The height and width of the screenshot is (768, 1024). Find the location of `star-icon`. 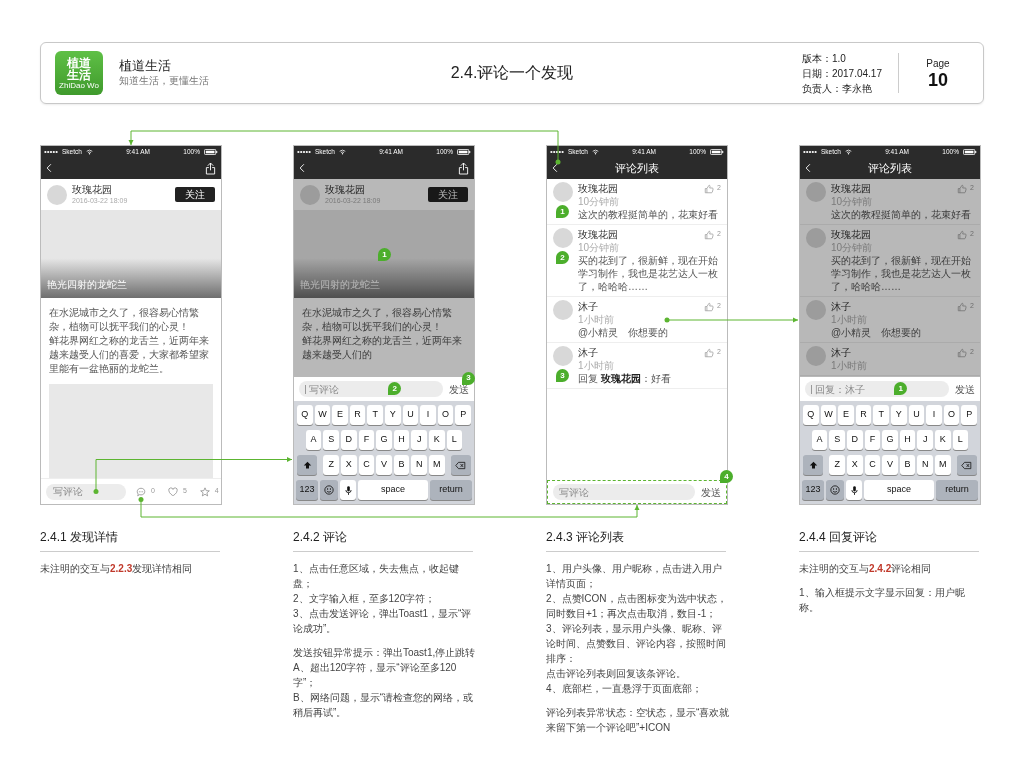

star-icon is located at coordinates (204, 491).